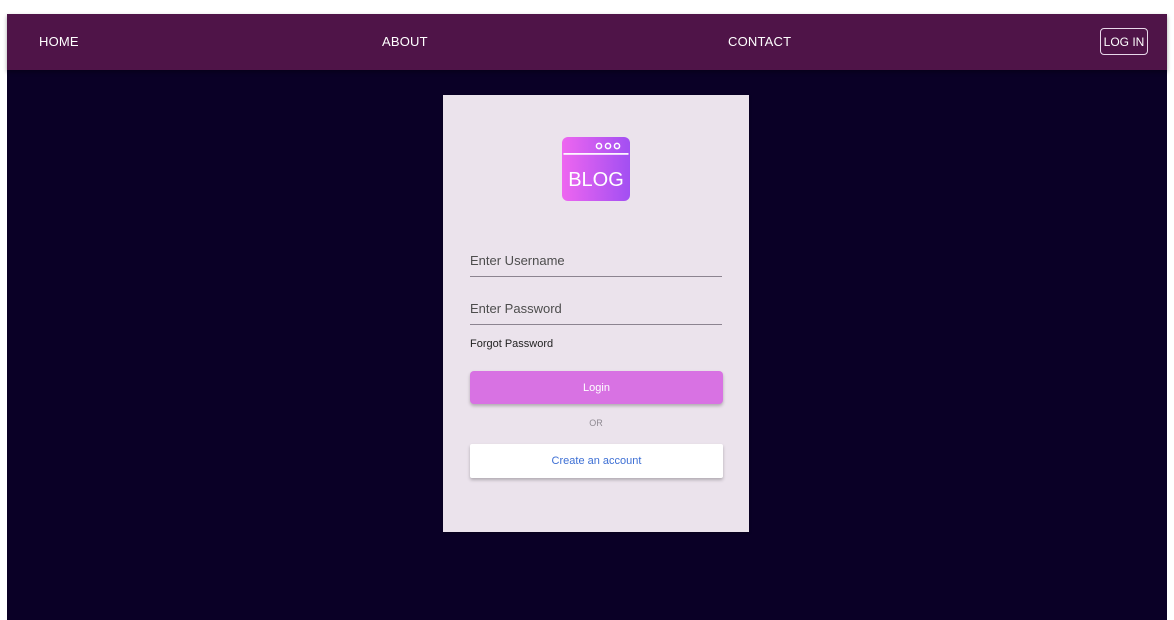 The height and width of the screenshot is (620, 1174). I want to click on nav-contact-link: CONTACT, so click(759, 42).